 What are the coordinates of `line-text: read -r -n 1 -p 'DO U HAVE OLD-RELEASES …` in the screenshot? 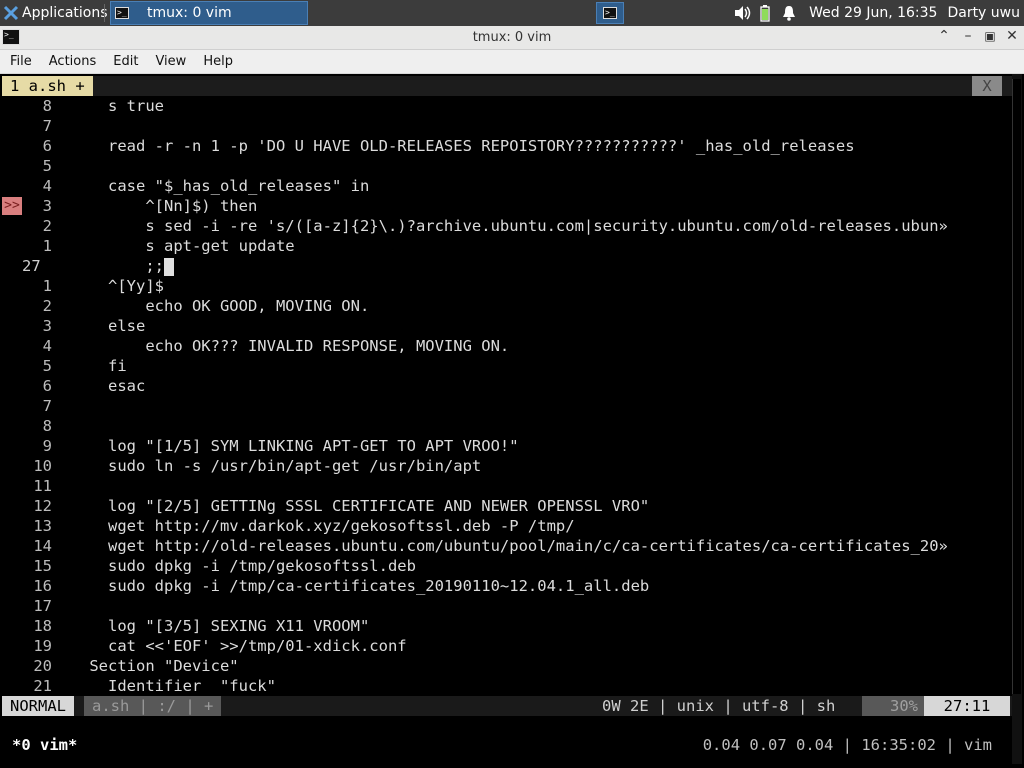 It's located at (453, 146).